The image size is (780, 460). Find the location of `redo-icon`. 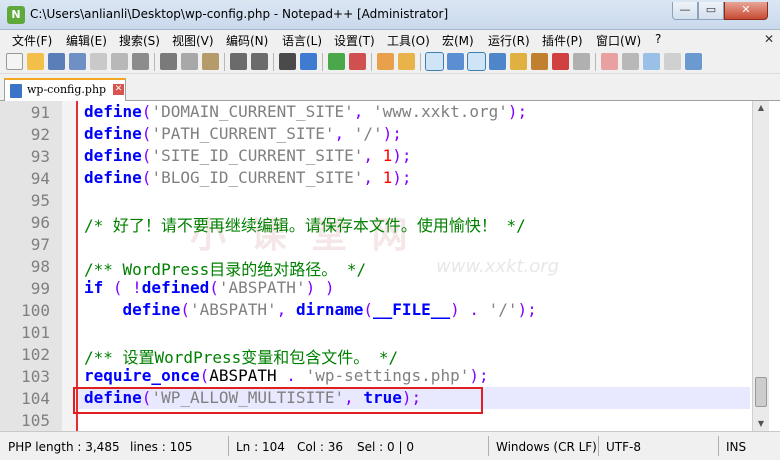

redo-icon is located at coordinates (259, 61).